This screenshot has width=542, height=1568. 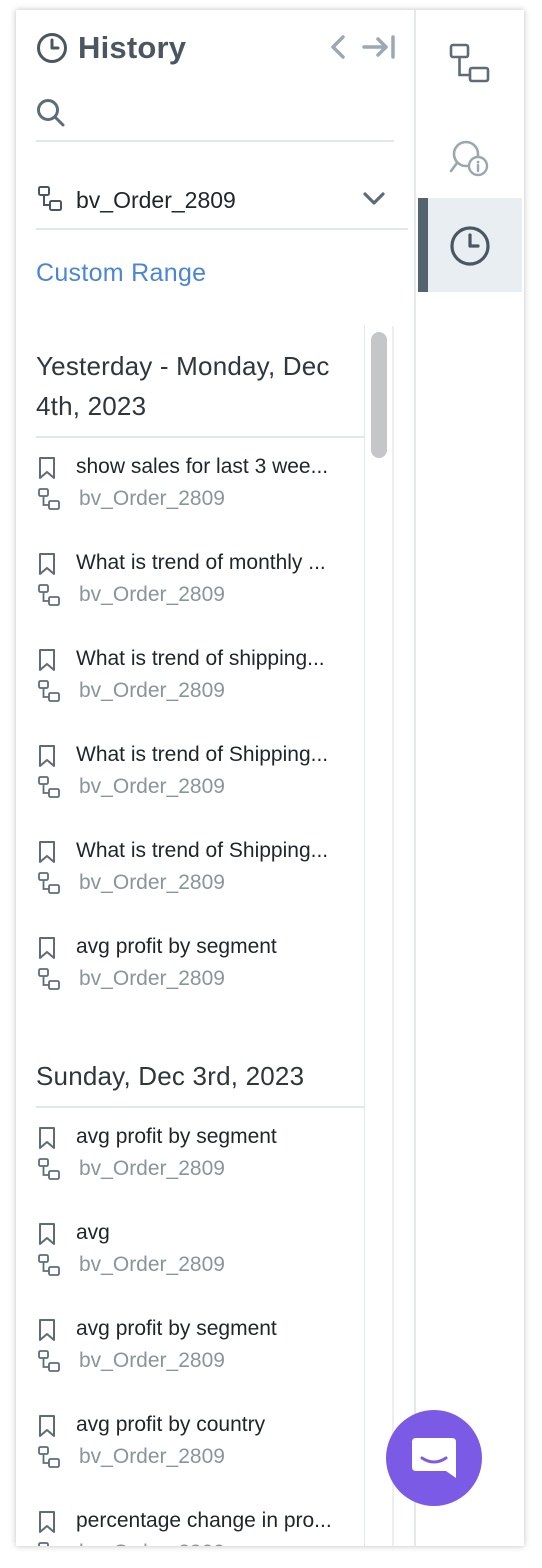 I want to click on history-item: avg profit by country bv_Order_2809, so click(x=200, y=1445).